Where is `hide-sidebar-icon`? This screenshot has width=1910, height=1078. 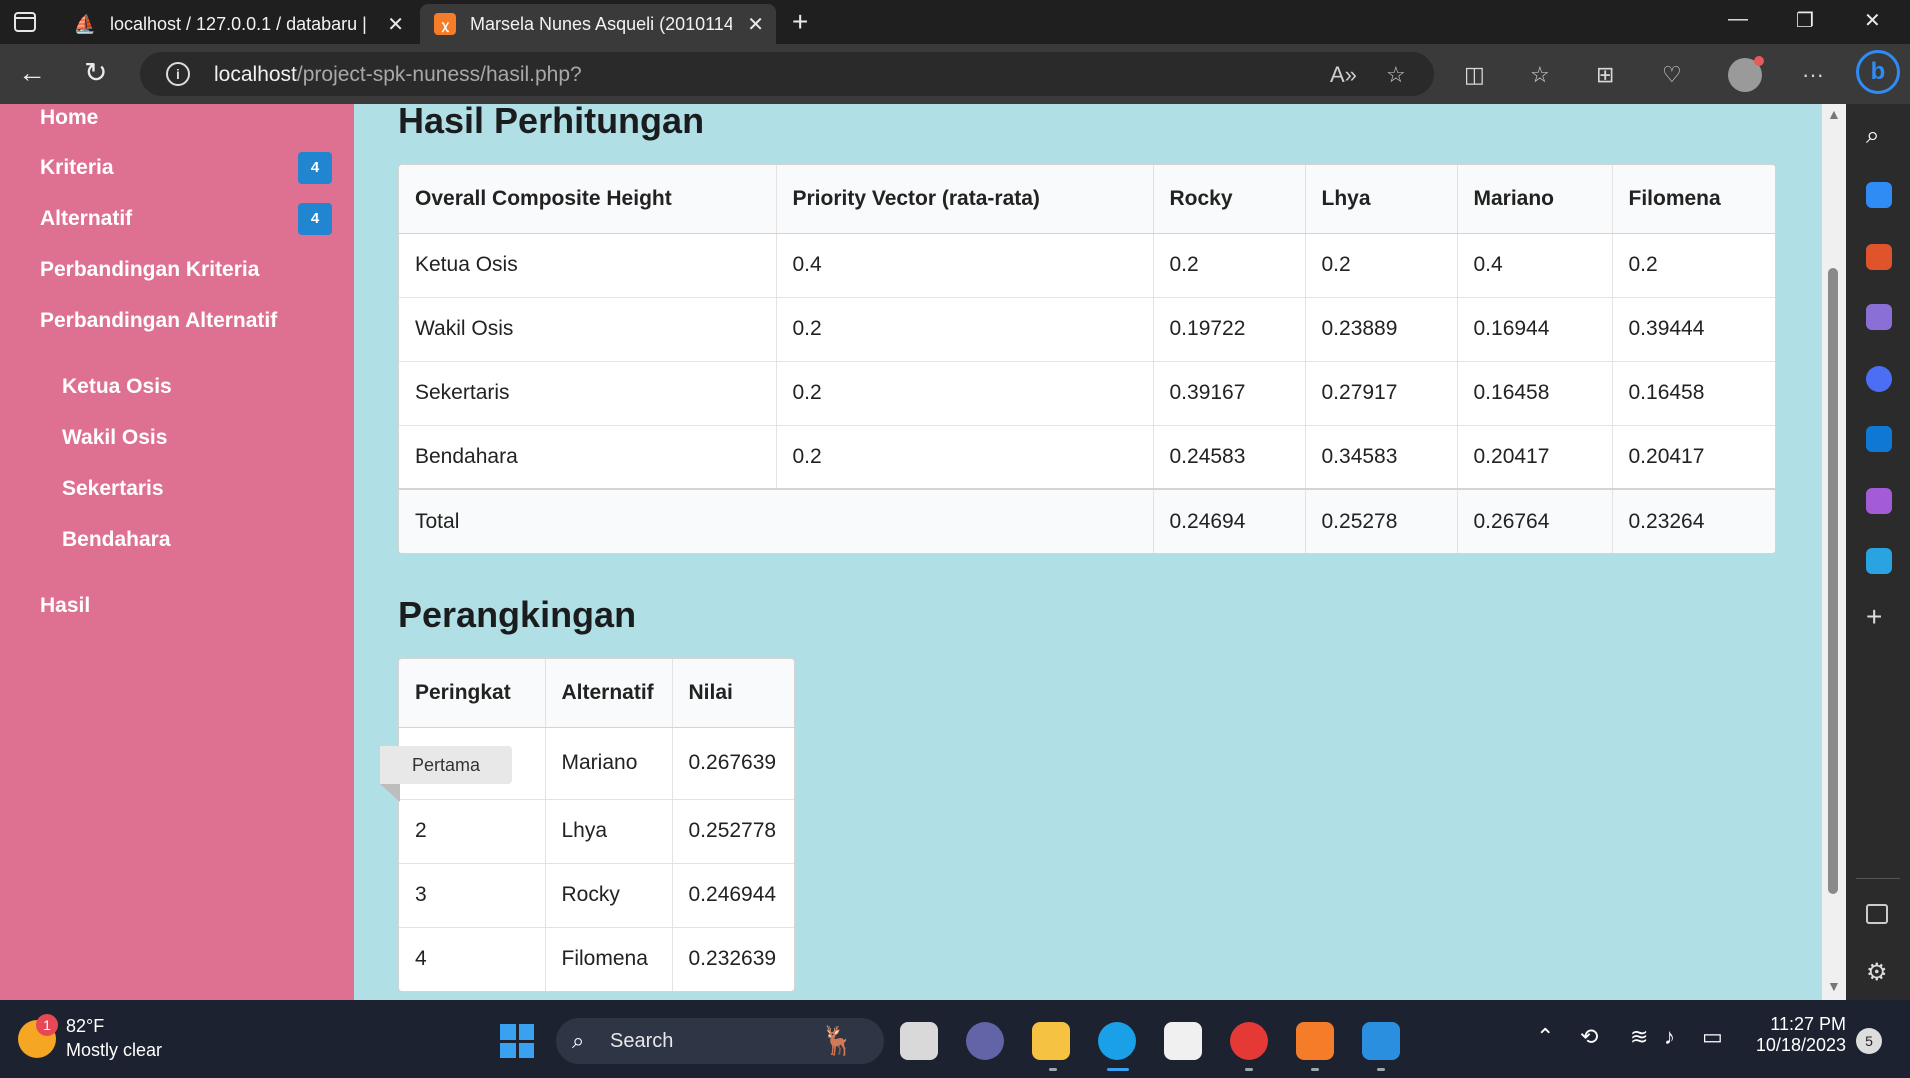
hide-sidebar-icon is located at coordinates (1877, 914).